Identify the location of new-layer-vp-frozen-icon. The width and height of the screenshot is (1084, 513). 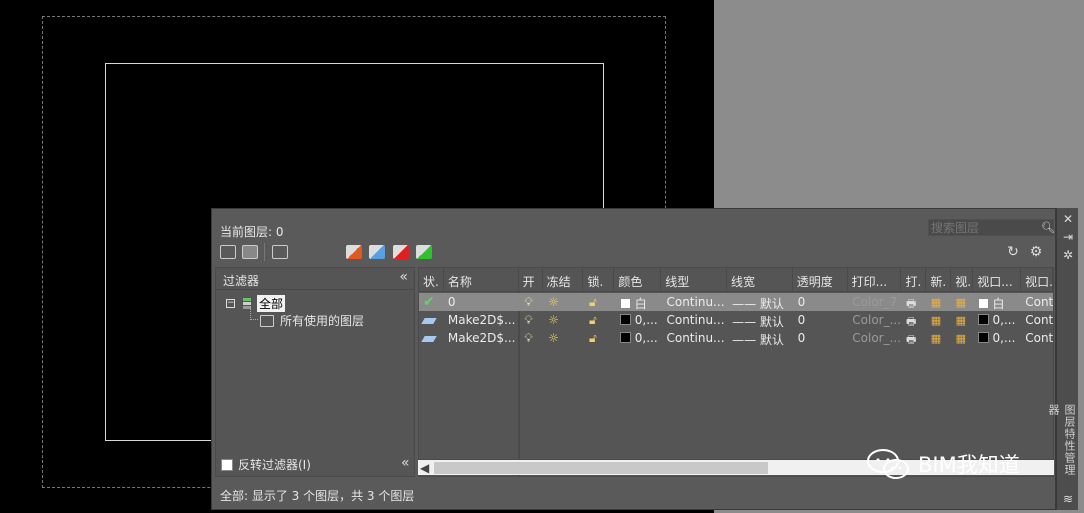
(377, 252).